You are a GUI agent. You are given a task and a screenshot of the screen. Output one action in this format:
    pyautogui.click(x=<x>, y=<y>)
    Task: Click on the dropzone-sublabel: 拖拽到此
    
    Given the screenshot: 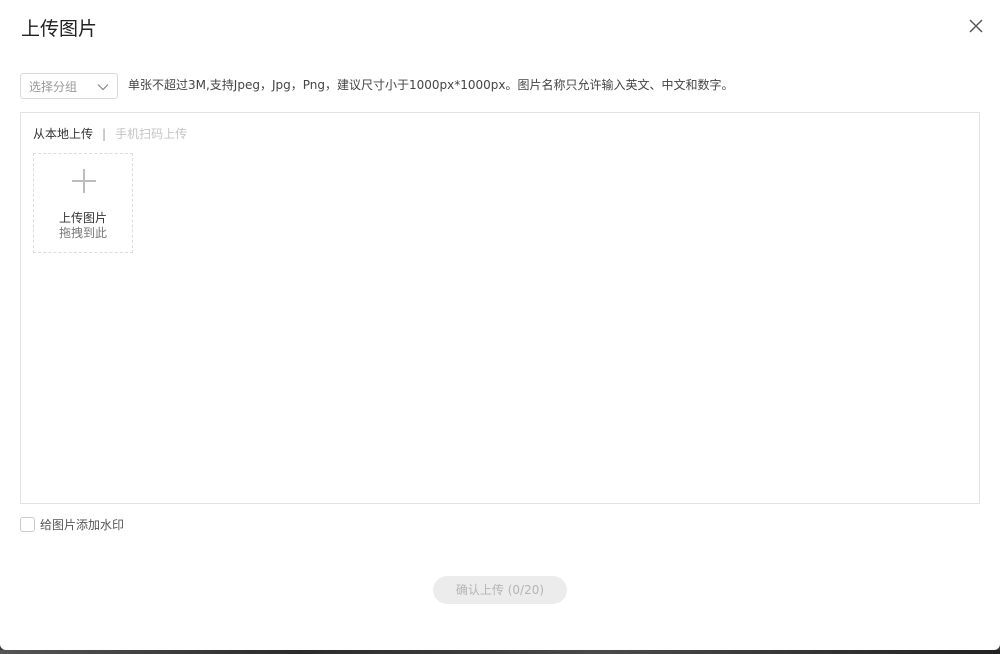 What is the action you would take?
    pyautogui.click(x=82, y=233)
    